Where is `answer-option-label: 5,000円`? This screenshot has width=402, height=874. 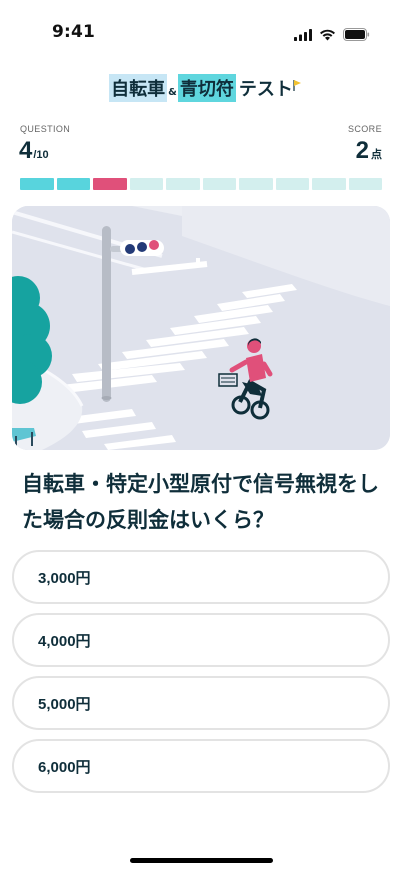 answer-option-label: 5,000円 is located at coordinates (64, 704).